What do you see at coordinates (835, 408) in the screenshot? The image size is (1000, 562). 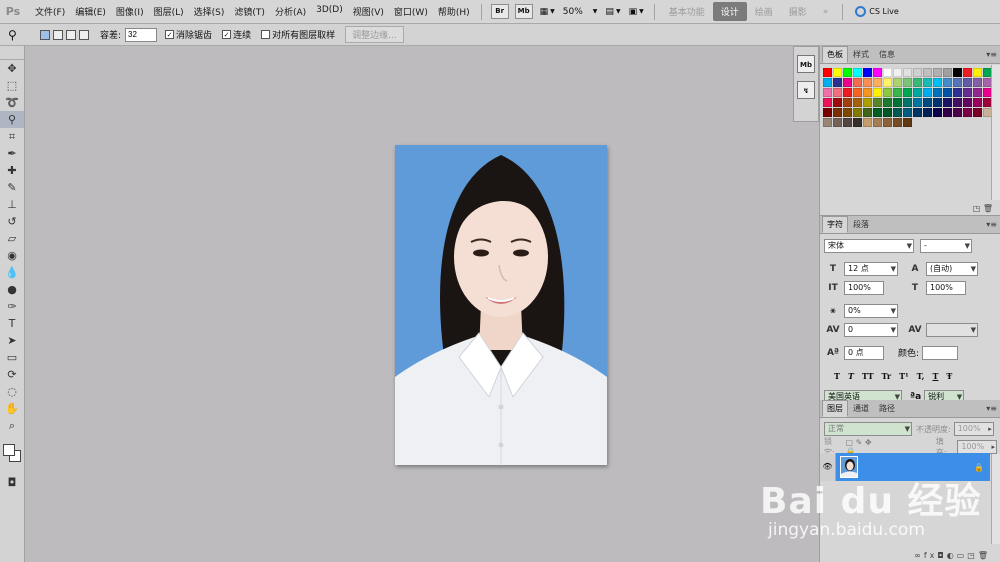 I see `tab-layers: 图层` at bounding box center [835, 408].